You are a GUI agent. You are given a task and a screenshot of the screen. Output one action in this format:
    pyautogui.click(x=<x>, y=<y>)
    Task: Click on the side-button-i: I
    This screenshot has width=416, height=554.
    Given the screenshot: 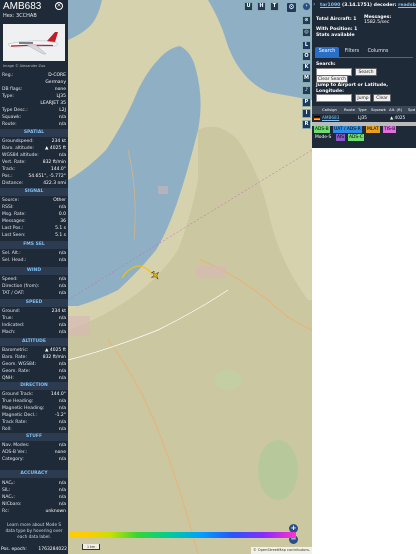 What is the action you would take?
    pyautogui.click(x=306, y=113)
    